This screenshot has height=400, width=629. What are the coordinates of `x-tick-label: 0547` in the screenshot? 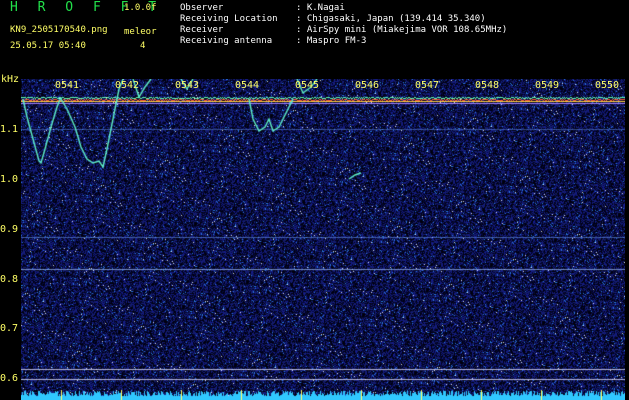 It's located at (427, 85).